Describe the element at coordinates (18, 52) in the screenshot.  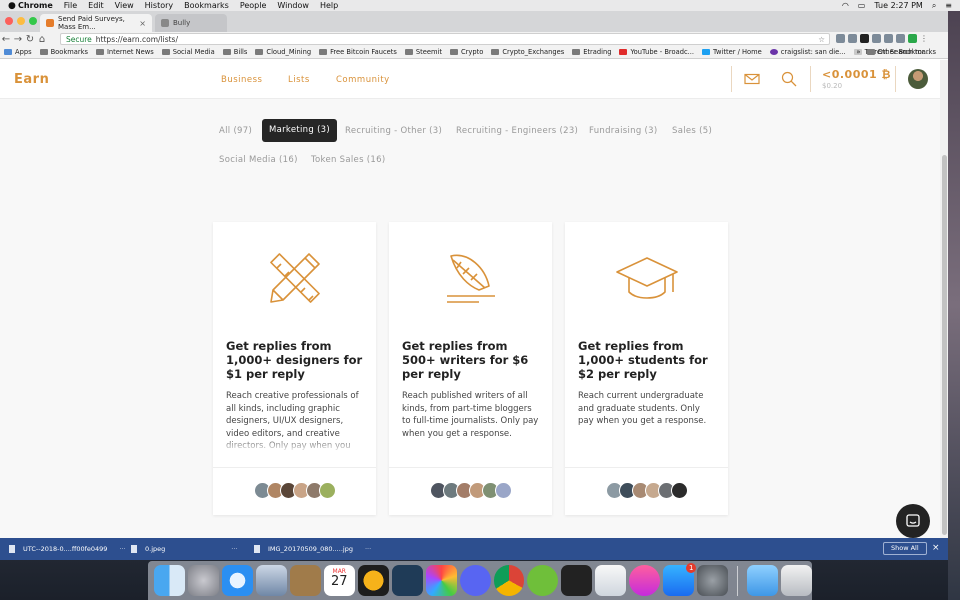
I see `bookmark-apps: Apps` at that location.